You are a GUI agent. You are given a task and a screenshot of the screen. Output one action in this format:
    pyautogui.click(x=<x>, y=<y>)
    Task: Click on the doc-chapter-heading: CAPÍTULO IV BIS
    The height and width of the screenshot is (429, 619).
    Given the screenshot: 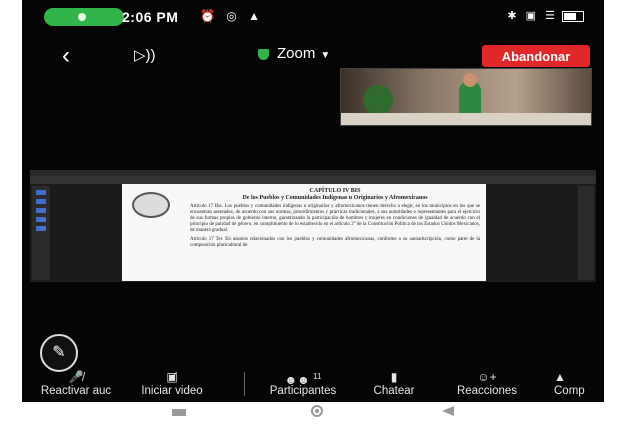 What is the action you would take?
    pyautogui.click(x=335, y=191)
    